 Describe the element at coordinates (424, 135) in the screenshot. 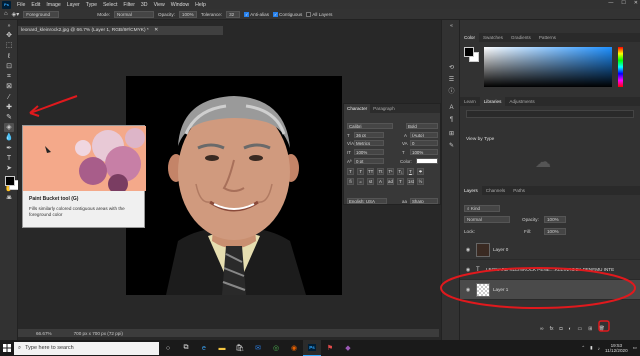

I see `leading-field: (Auto)` at that location.